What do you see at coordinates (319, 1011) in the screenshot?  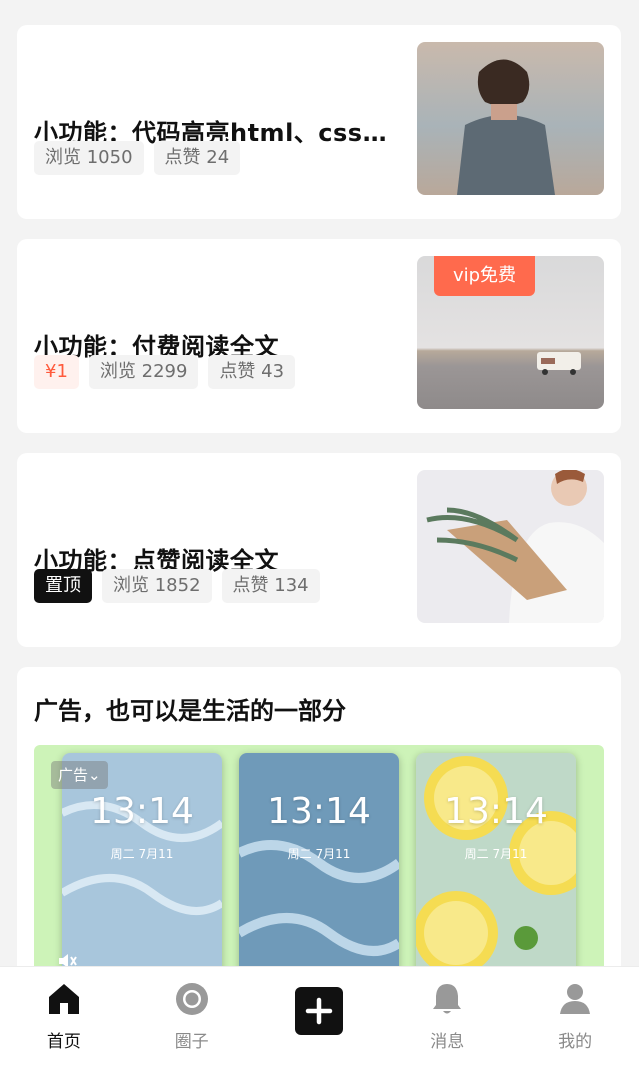 I see `plus-icon` at bounding box center [319, 1011].